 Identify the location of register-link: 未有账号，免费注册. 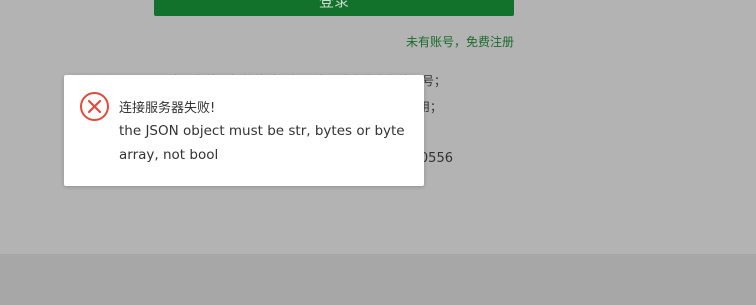
(460, 41).